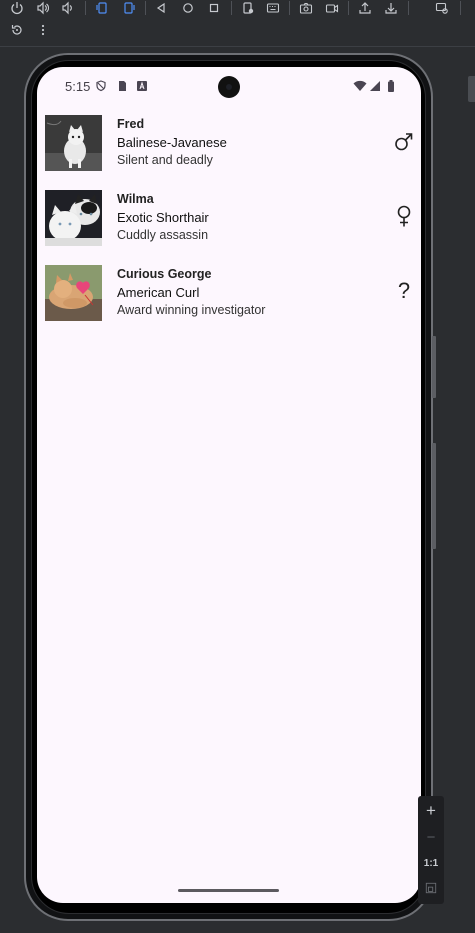  Describe the element at coordinates (391, 86) in the screenshot. I see `battery-icon` at that location.